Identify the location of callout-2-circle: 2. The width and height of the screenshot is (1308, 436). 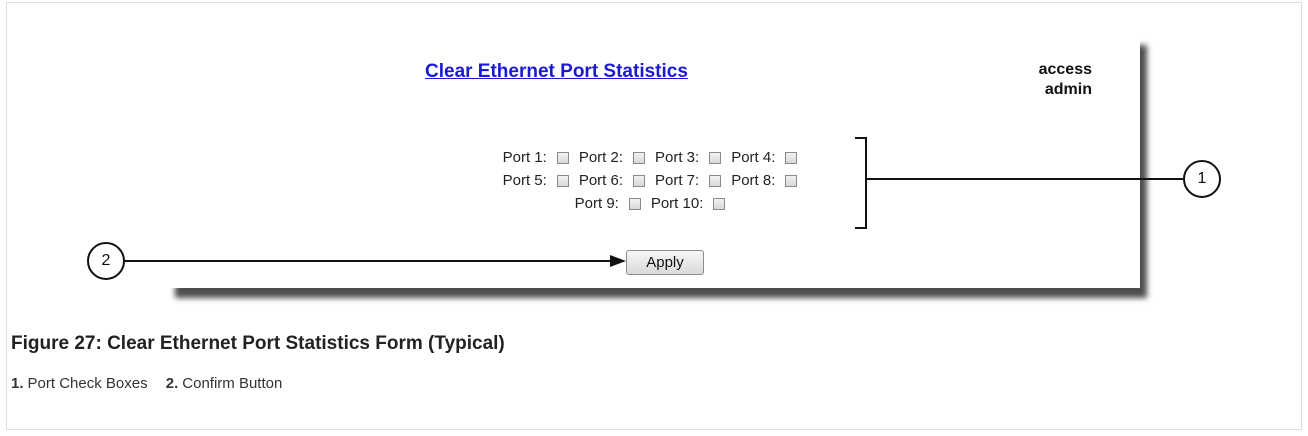
(106, 261).